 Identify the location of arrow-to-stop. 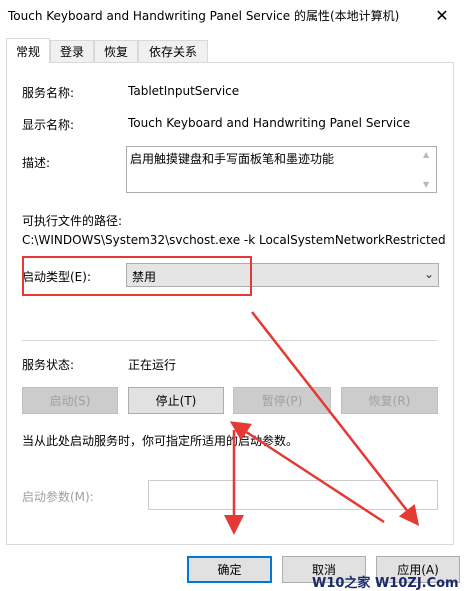
(307, 472).